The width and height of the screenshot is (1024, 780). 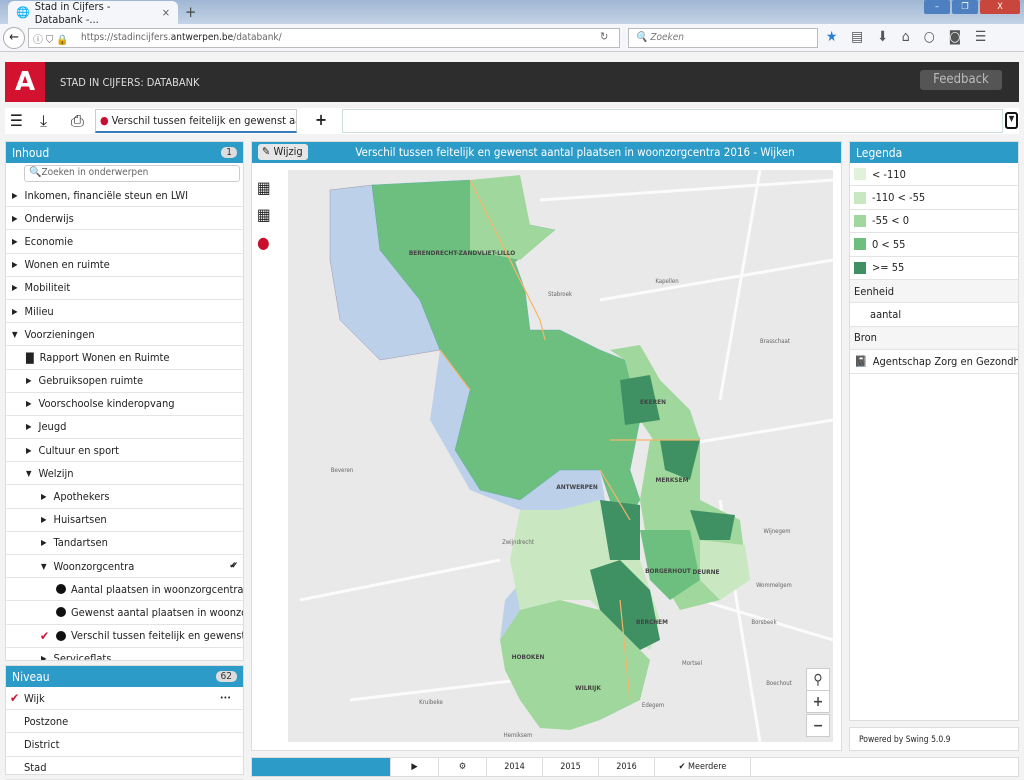 What do you see at coordinates (692, 663) in the screenshot?
I see `map-label: Mortsel` at bounding box center [692, 663].